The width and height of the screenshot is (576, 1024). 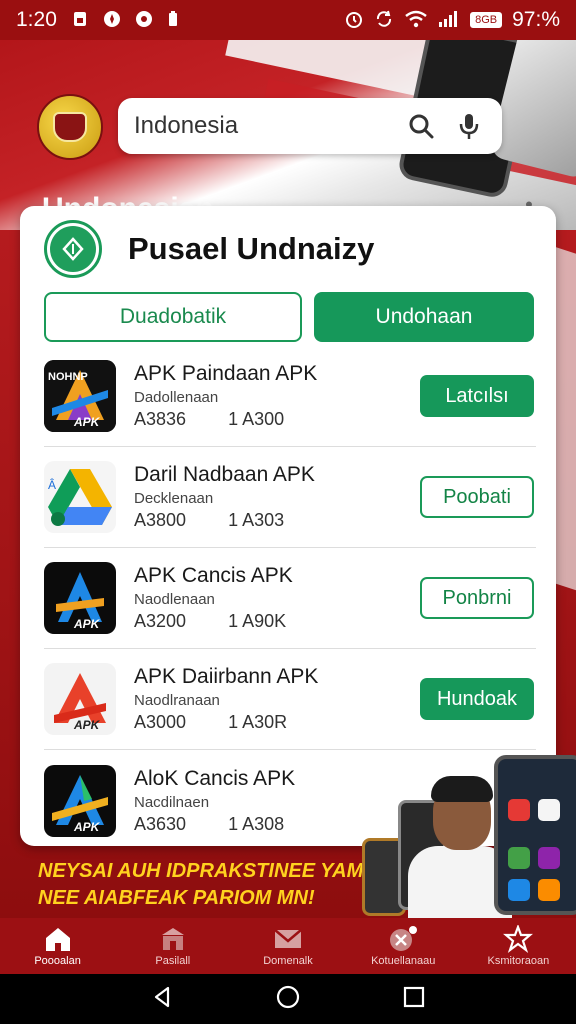 What do you see at coordinates (176, 898) in the screenshot?
I see `promo-line-2: NEE AIABFEAK PARIOM MN!` at bounding box center [176, 898].